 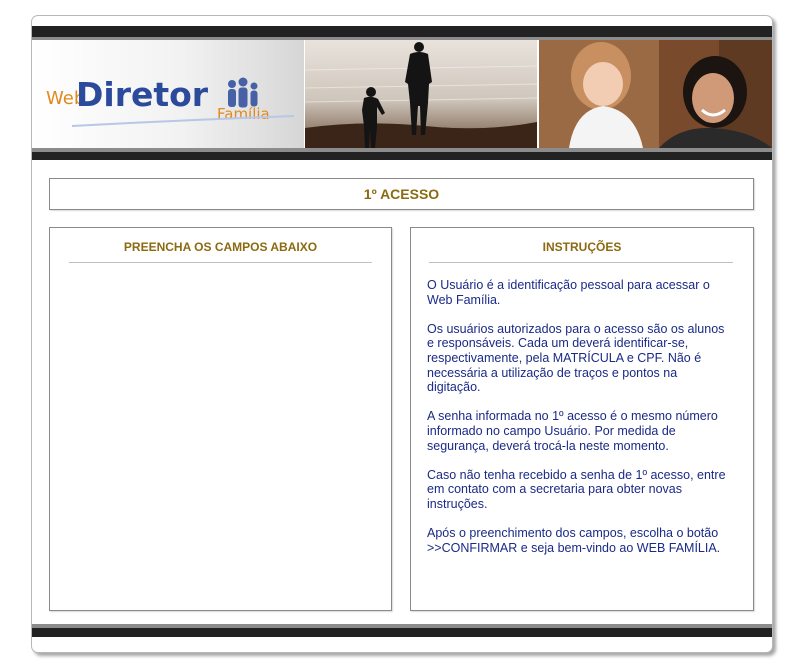 What do you see at coordinates (421, 94) in the screenshot?
I see `beach-photo` at bounding box center [421, 94].